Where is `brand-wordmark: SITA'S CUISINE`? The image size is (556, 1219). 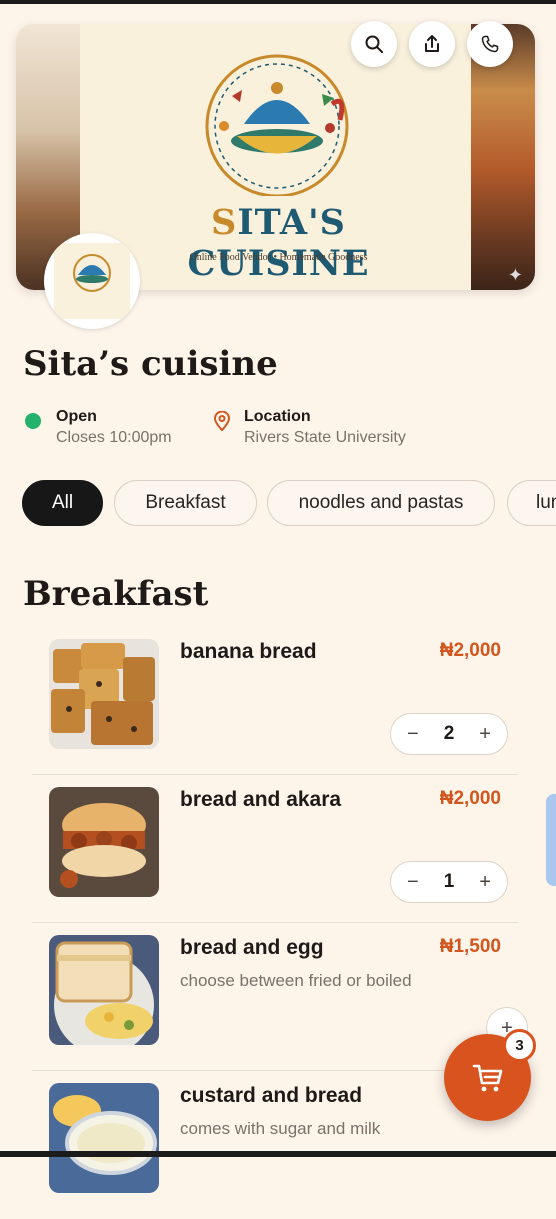 brand-wordmark: SITA'S CUISINE is located at coordinates (278, 243).